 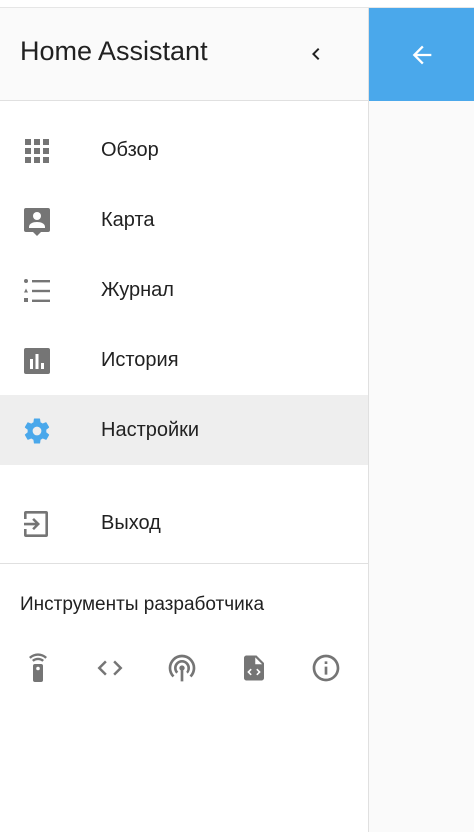 What do you see at coordinates (37, 524) in the screenshot?
I see `exit-to-app-icon` at bounding box center [37, 524].